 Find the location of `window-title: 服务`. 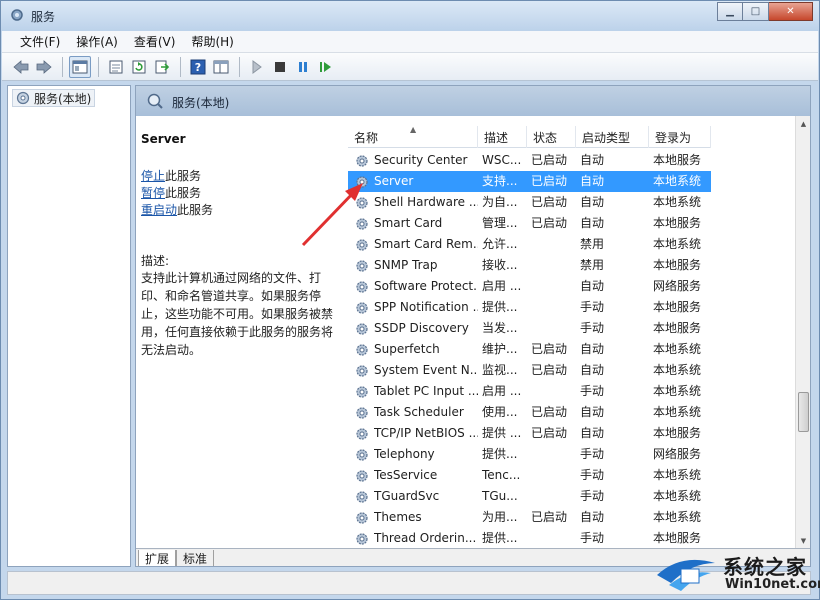

window-title: 服务 is located at coordinates (43, 17).